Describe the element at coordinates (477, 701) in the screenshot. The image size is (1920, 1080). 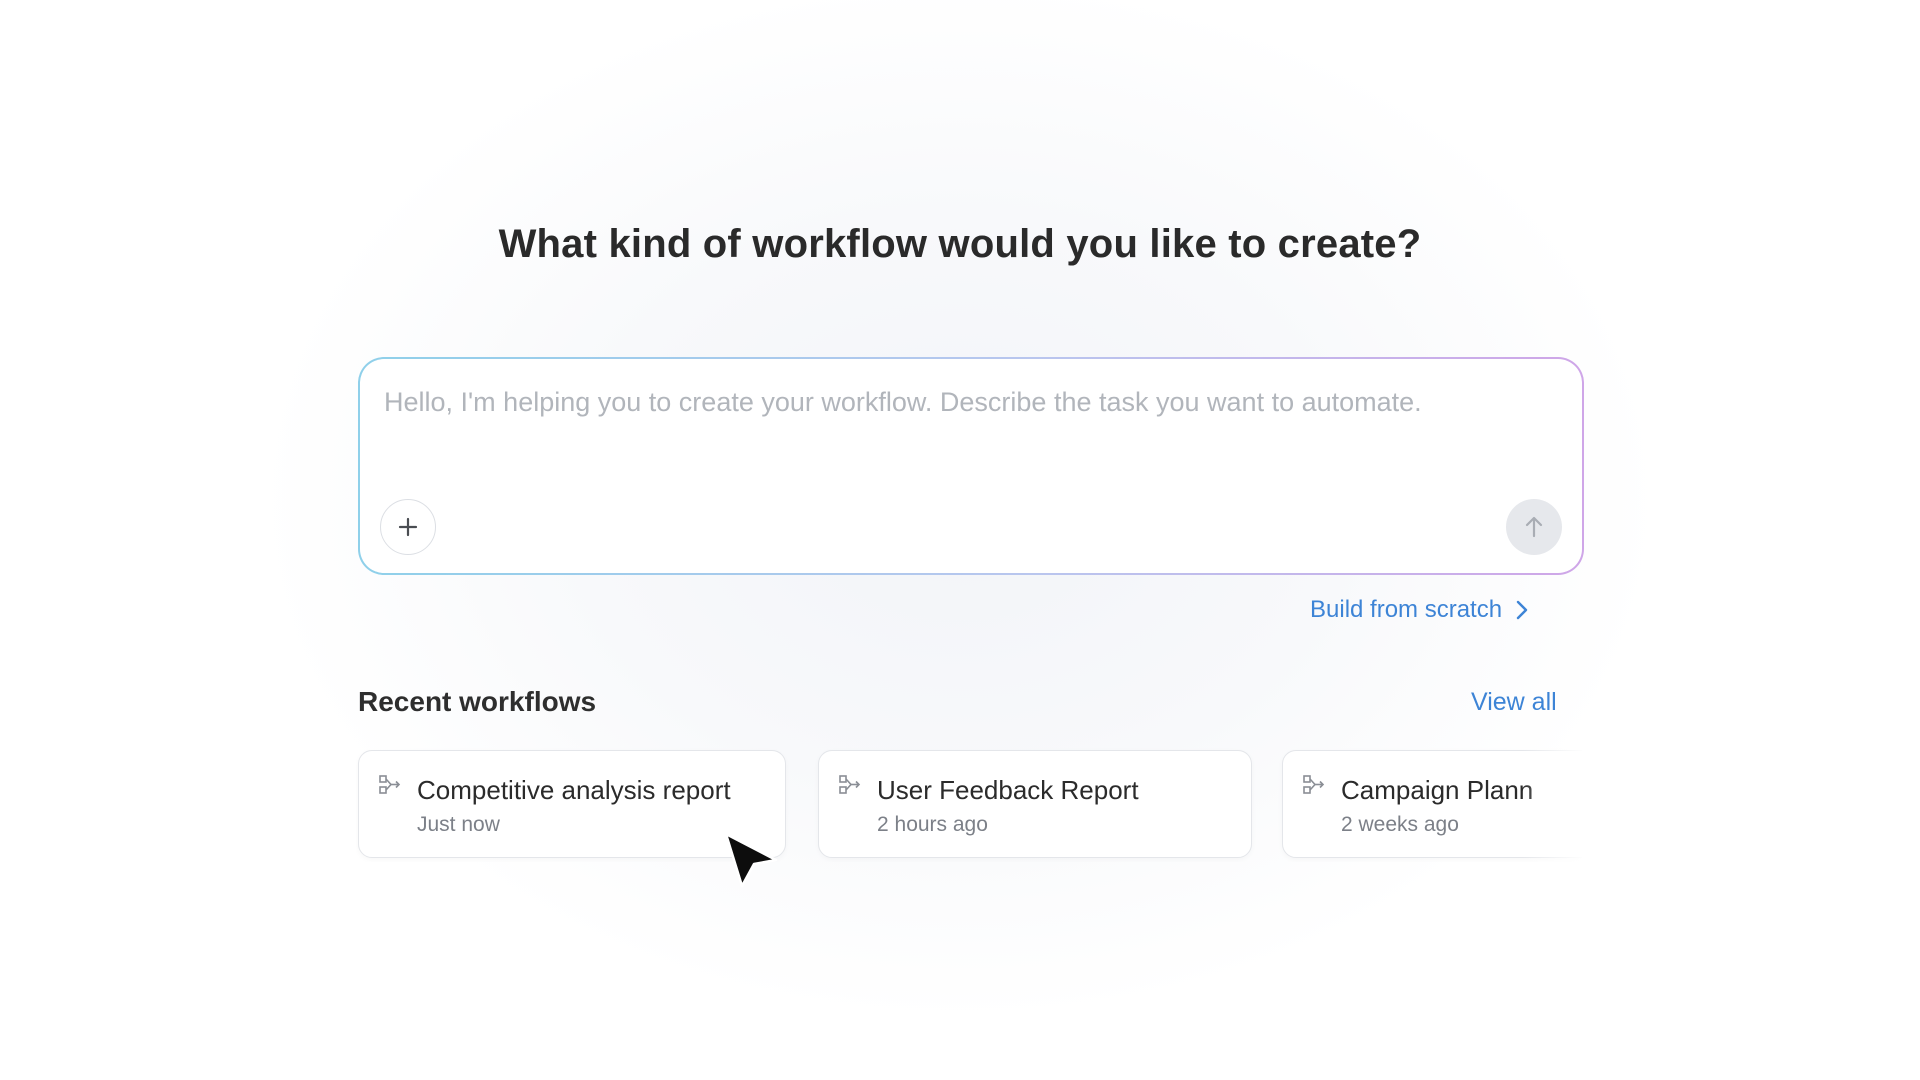
I see `recent-workflows-title: Recent workflows` at that location.